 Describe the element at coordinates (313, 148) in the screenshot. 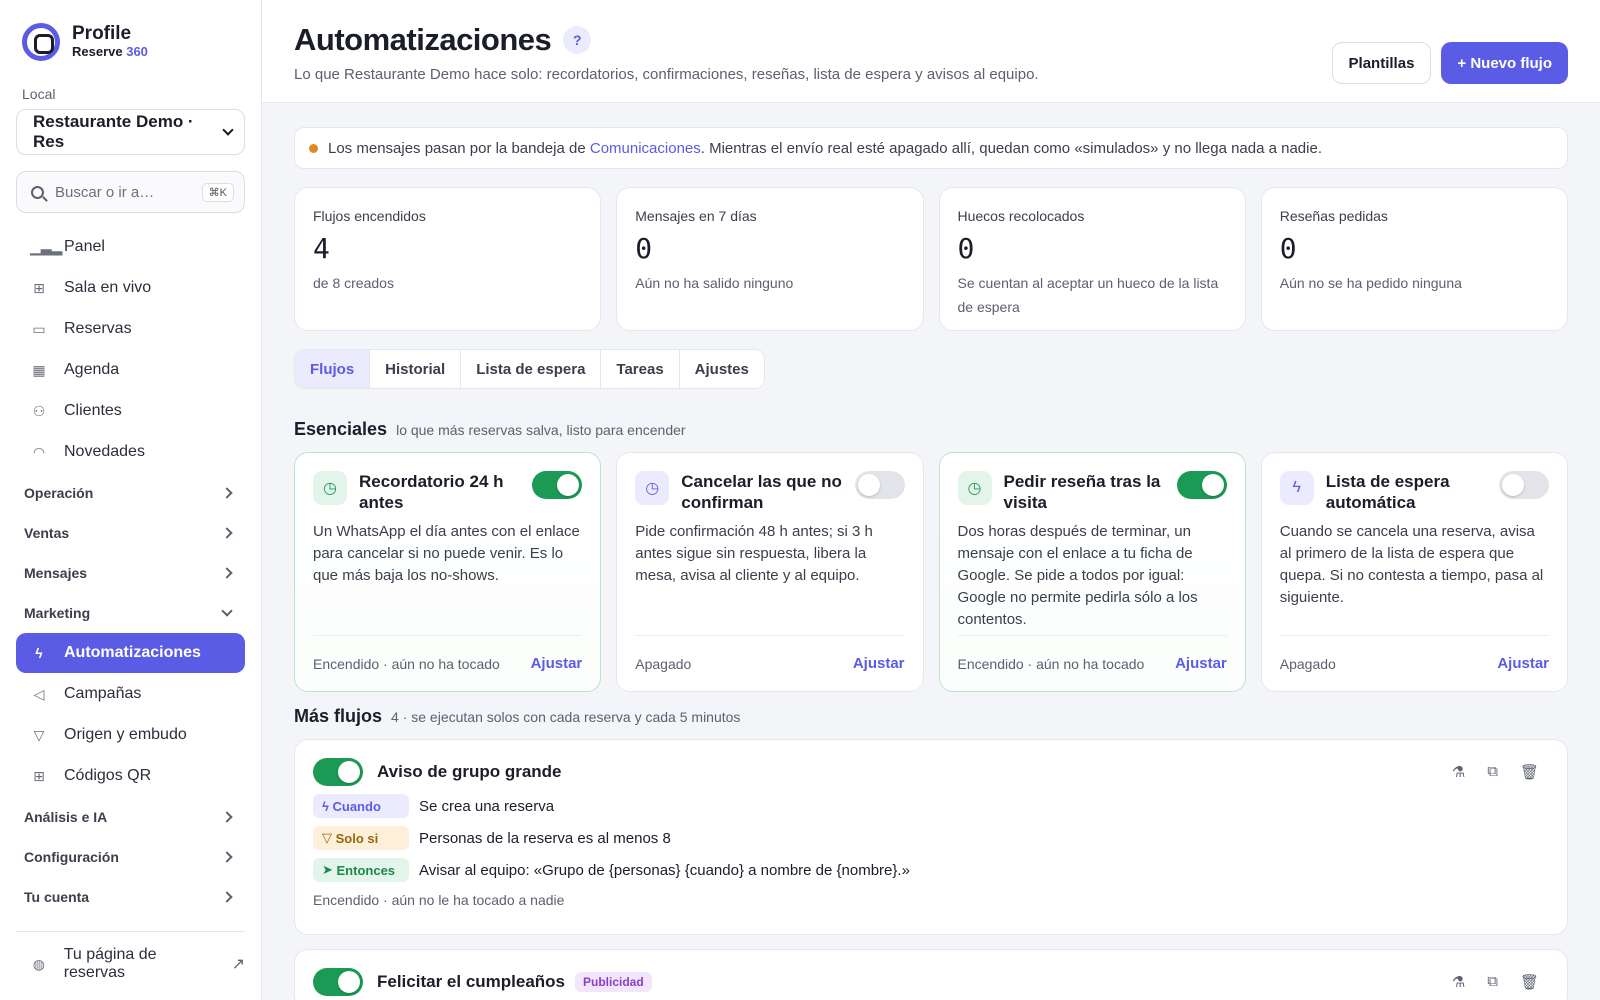

I see `warning-dot-icon` at that location.